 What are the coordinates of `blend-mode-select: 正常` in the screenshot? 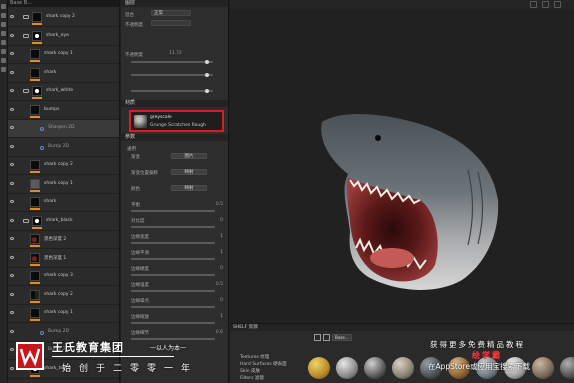 It's located at (171, 13).